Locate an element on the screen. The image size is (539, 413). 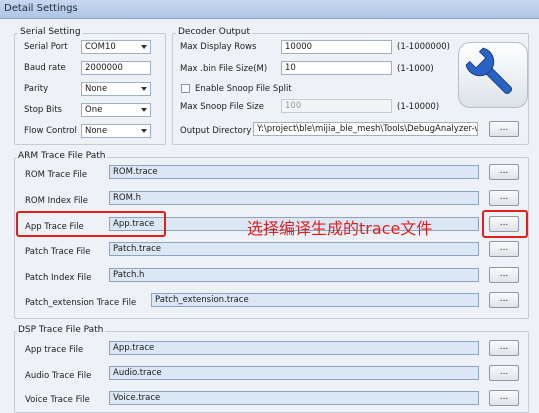
voice-trace-input: Voice.trace is located at coordinates (294, 398).